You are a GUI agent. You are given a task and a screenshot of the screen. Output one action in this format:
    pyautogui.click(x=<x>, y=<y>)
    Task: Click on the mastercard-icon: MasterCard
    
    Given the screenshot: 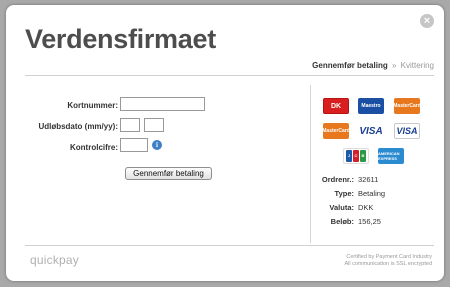 What is the action you would take?
    pyautogui.click(x=407, y=106)
    